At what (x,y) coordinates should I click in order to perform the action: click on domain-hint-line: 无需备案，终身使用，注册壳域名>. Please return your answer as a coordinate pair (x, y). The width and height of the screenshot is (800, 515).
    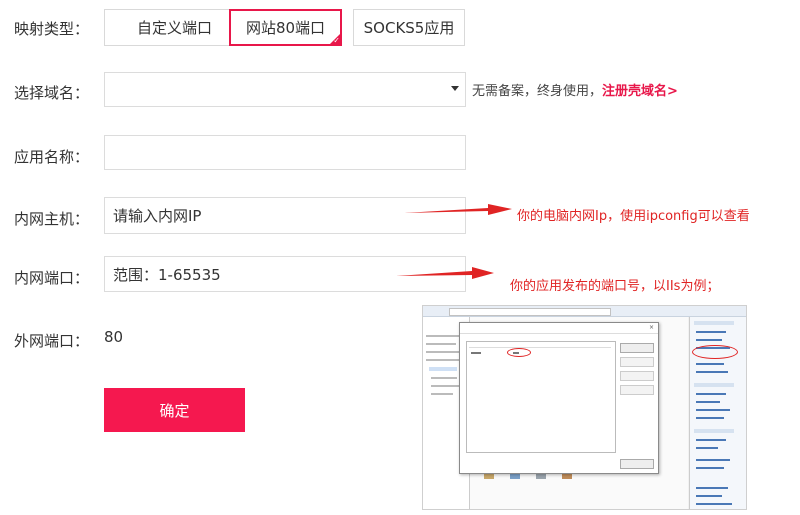
    Looking at the image, I should click on (575, 89).